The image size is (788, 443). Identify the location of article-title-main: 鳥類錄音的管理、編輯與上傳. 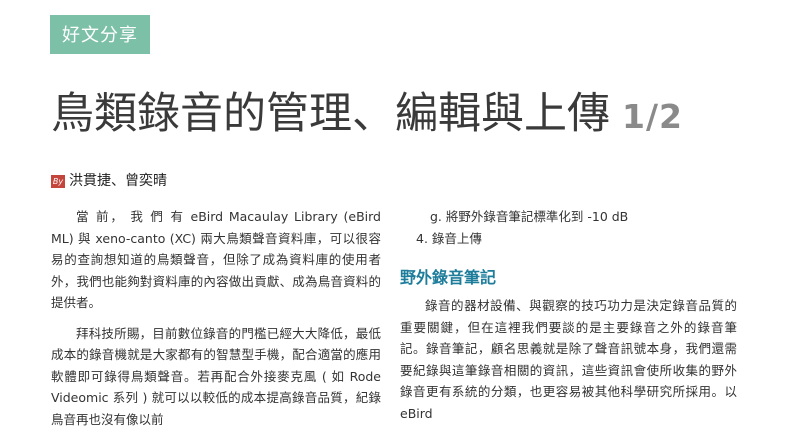
(330, 114).